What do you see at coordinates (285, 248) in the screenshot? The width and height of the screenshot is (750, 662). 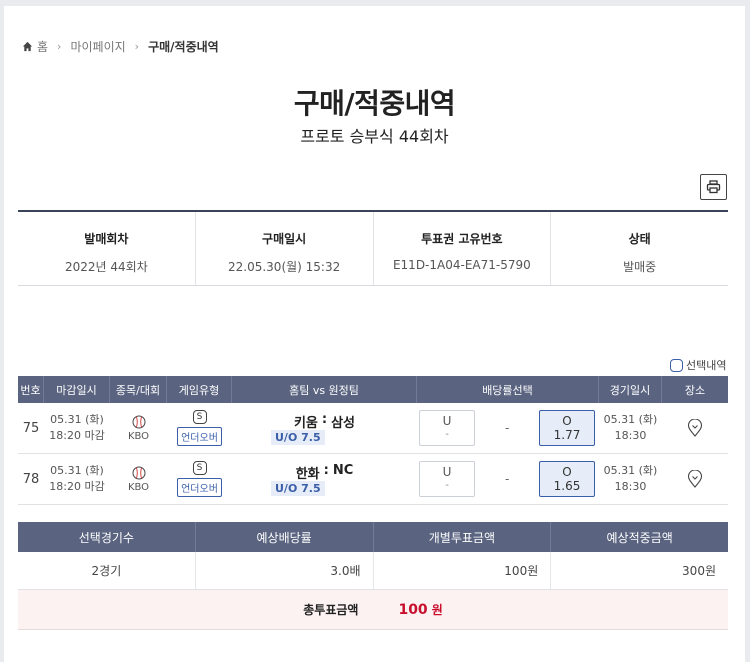 I see `summary-purchase-date: 구매일시 22.05.30(월) 15:32` at bounding box center [285, 248].